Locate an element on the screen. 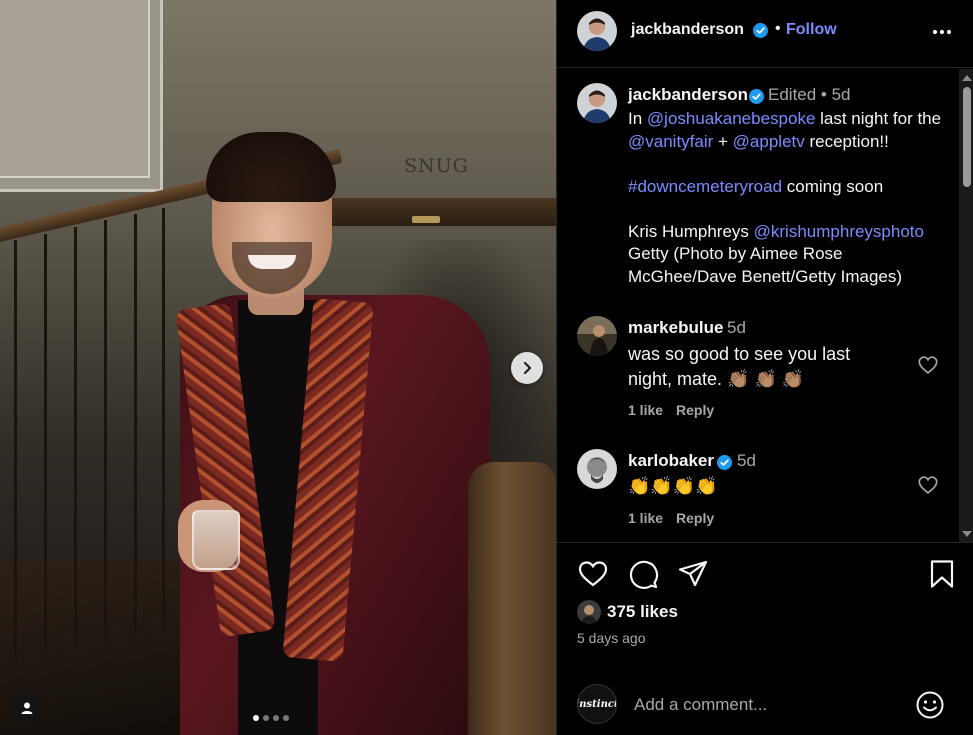 This screenshot has width=973, height=735. scroll-up-arrow is located at coordinates (967, 78).